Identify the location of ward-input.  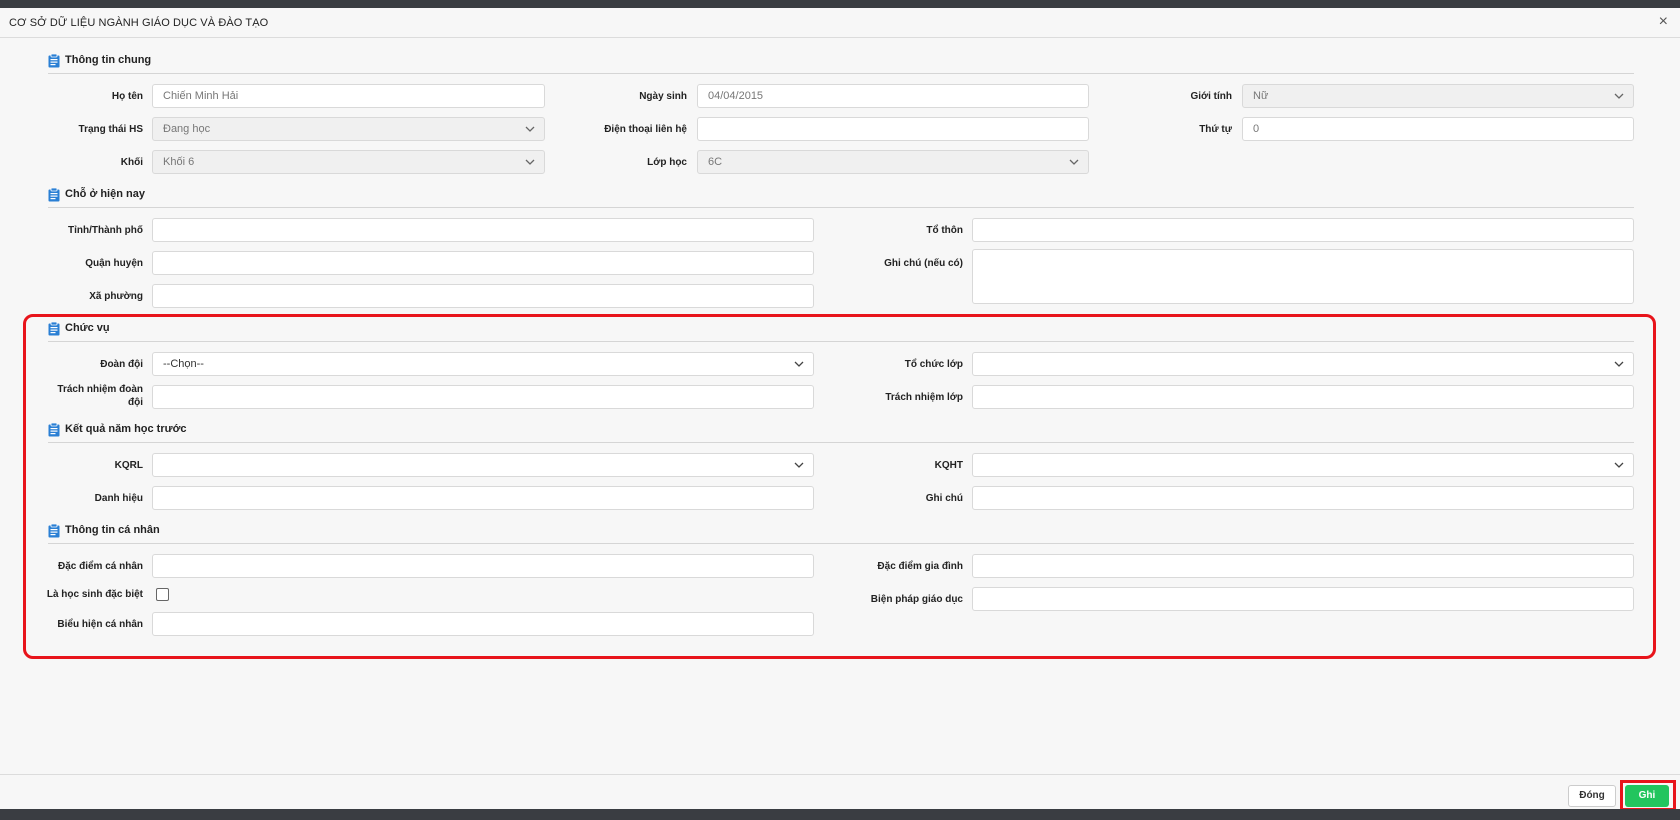
(483, 296).